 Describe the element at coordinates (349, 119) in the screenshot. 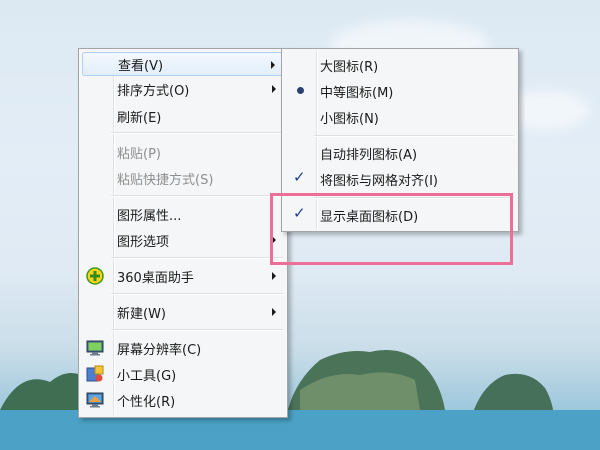

I see `menu-item-label: 小图标(N)` at that location.